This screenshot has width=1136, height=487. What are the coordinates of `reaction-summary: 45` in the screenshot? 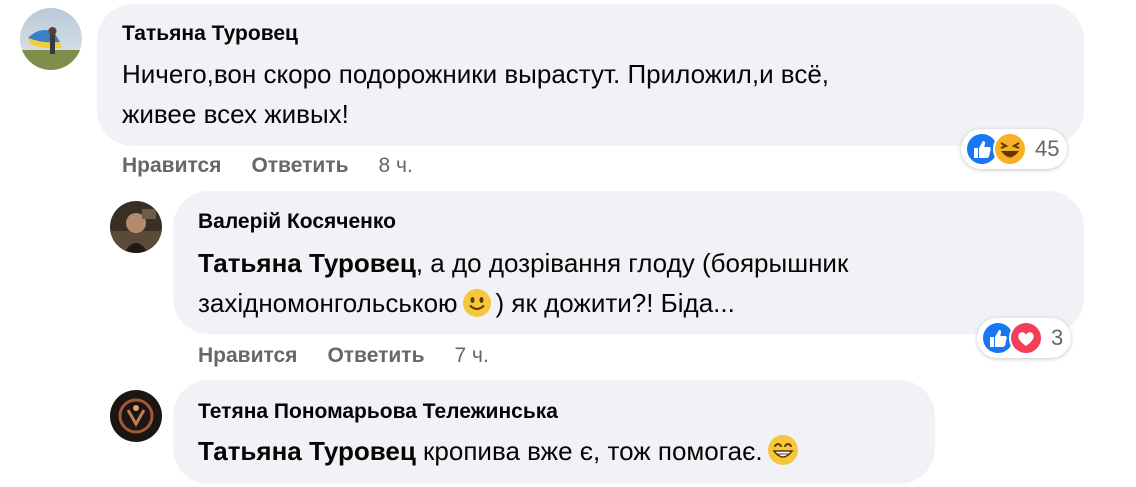 It's located at (1014, 149).